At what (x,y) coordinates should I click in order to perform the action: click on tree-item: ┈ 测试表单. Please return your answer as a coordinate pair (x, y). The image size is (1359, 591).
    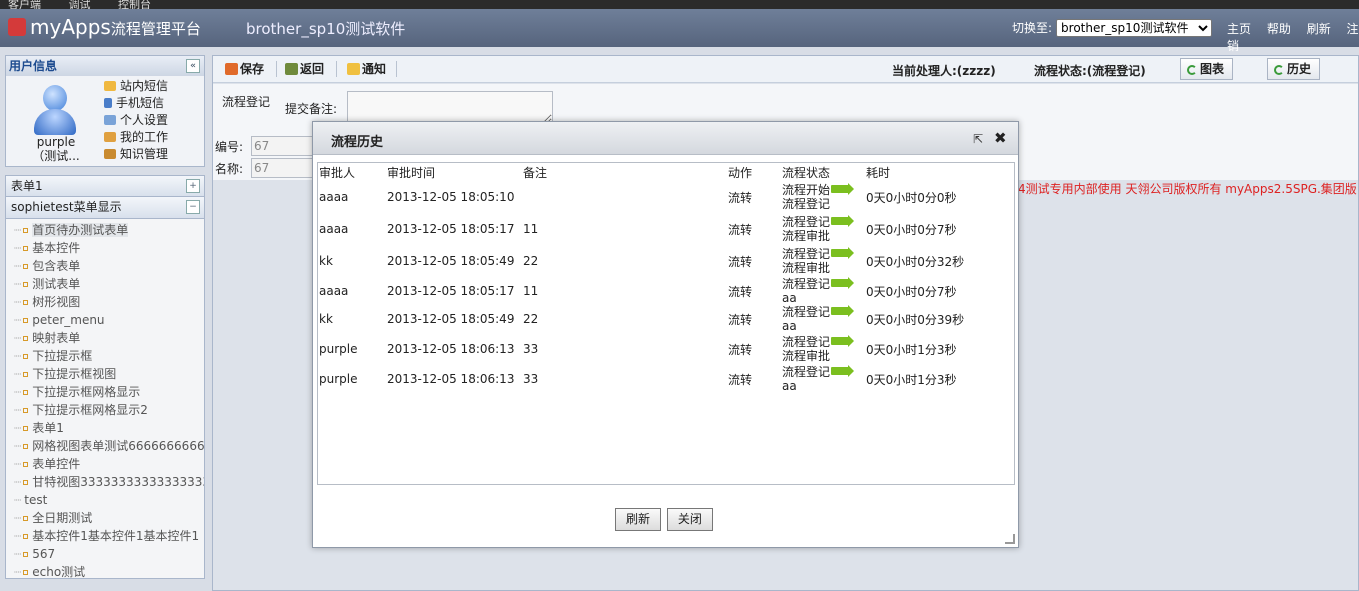
    Looking at the image, I should click on (105, 284).